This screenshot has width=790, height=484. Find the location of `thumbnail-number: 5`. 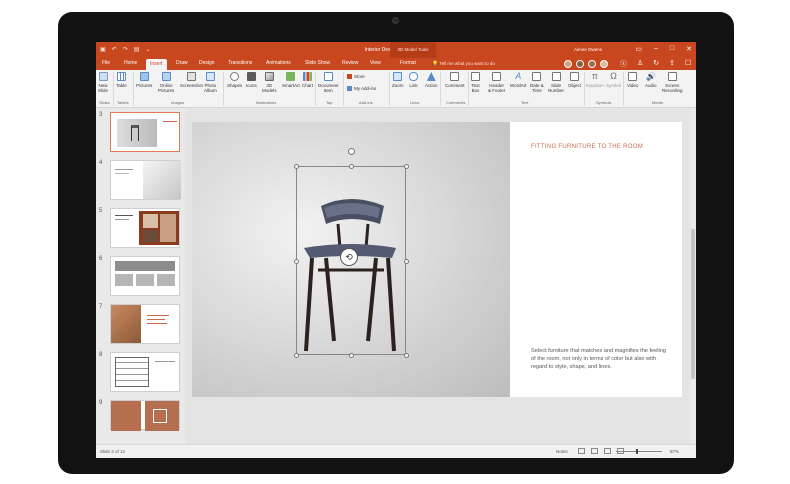

thumbnail-number: 5 is located at coordinates (101, 211).